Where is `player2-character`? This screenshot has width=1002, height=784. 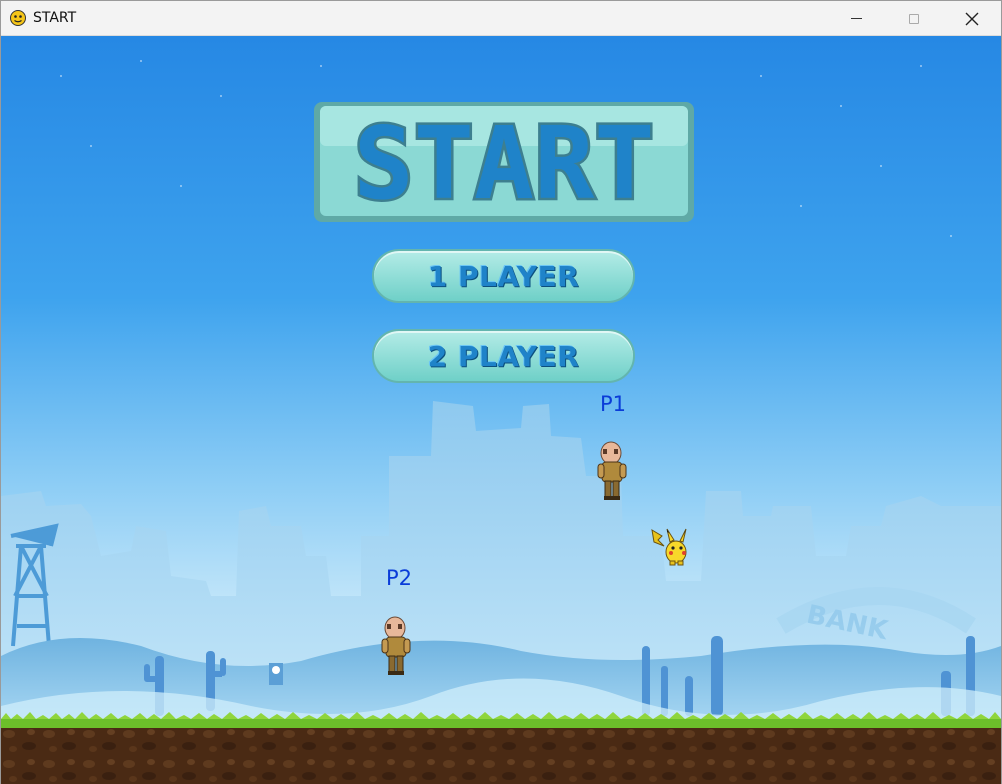 player2-character is located at coordinates (396, 645).